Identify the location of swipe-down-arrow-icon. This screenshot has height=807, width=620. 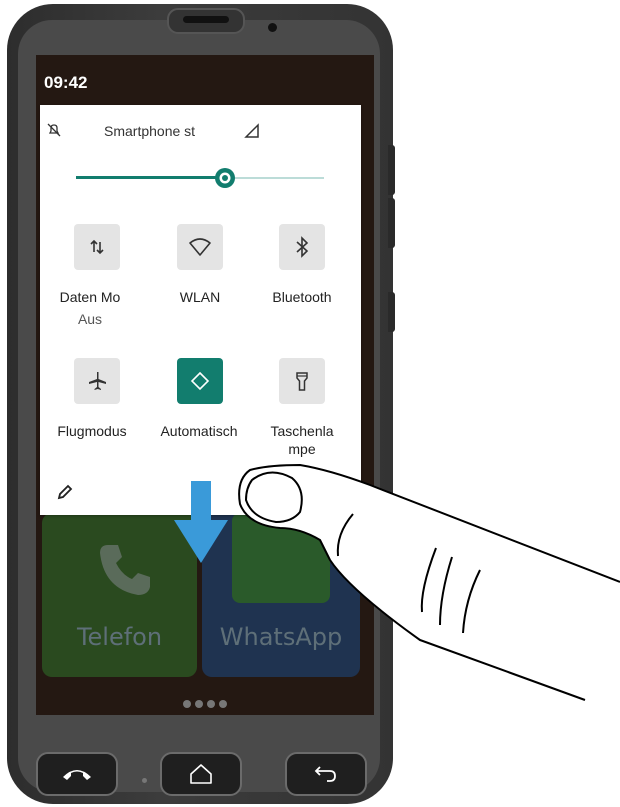
(201, 522).